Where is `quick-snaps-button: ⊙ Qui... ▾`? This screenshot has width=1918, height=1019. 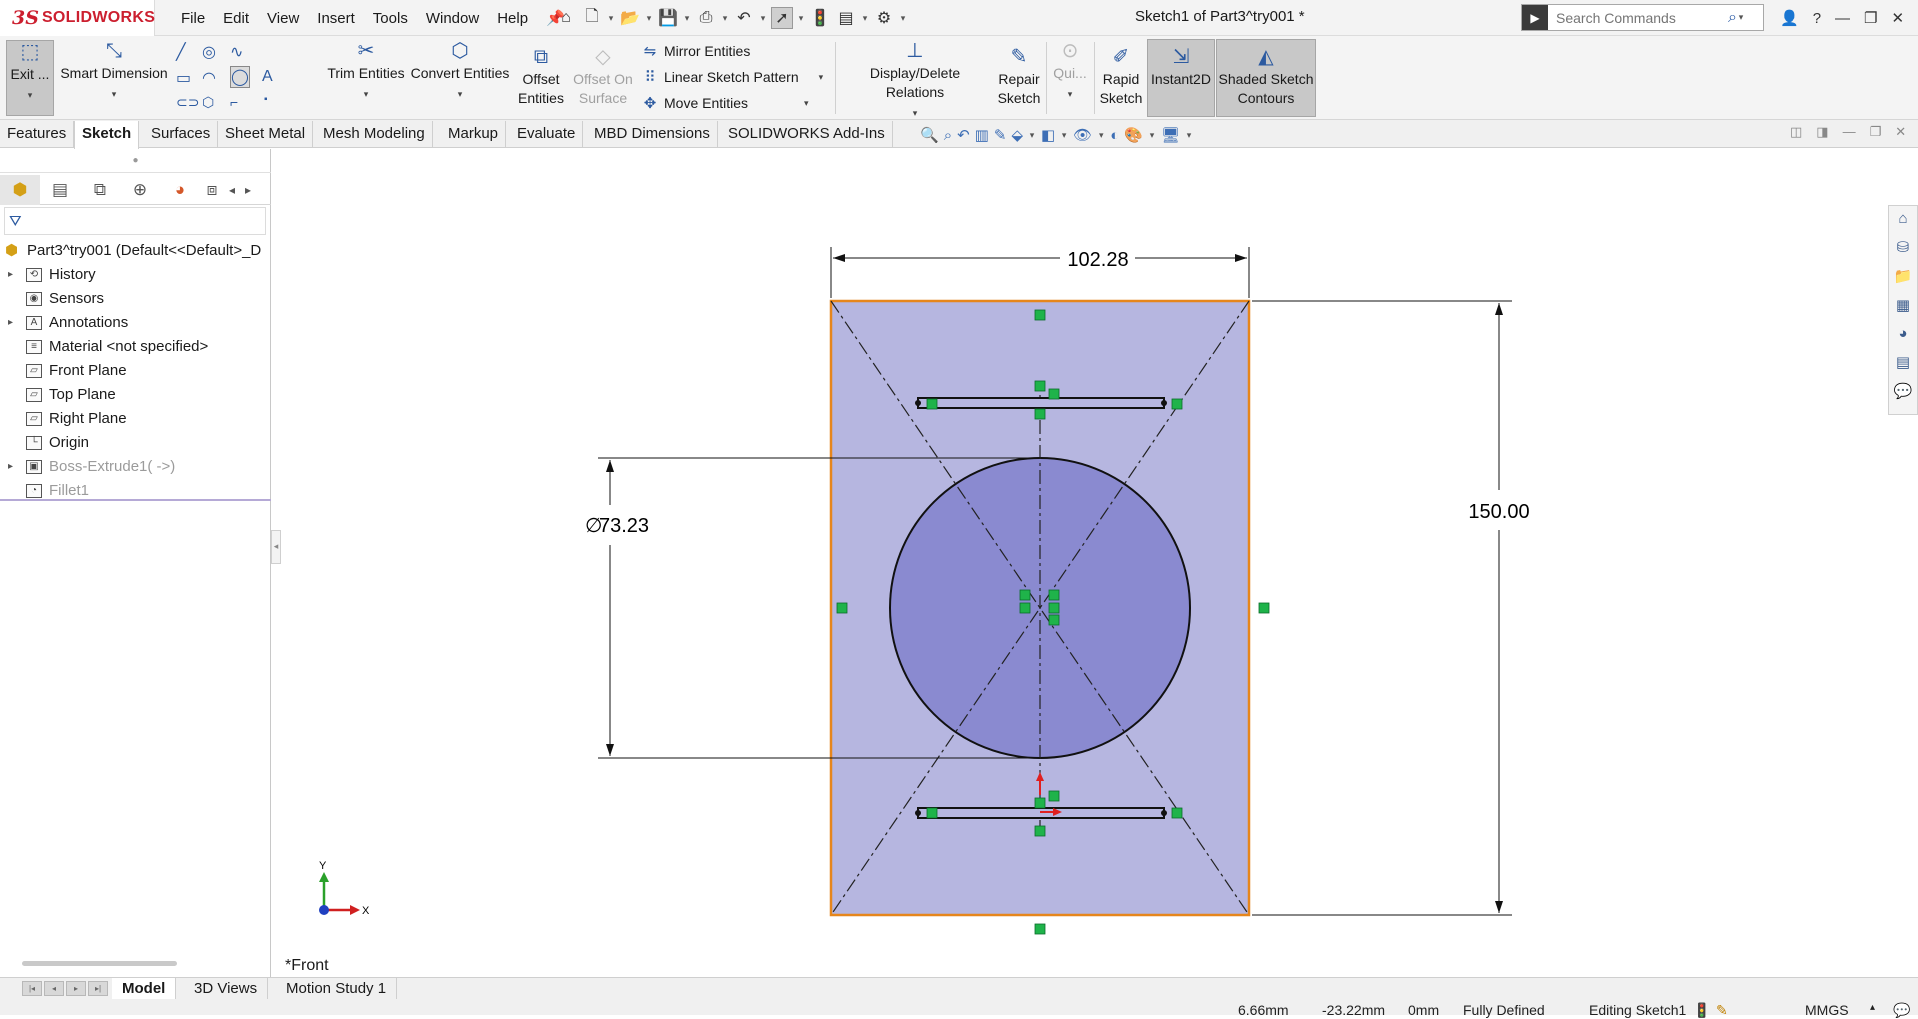
quick-snaps-button: ⊙ Qui... ▾ is located at coordinates (1070, 78).